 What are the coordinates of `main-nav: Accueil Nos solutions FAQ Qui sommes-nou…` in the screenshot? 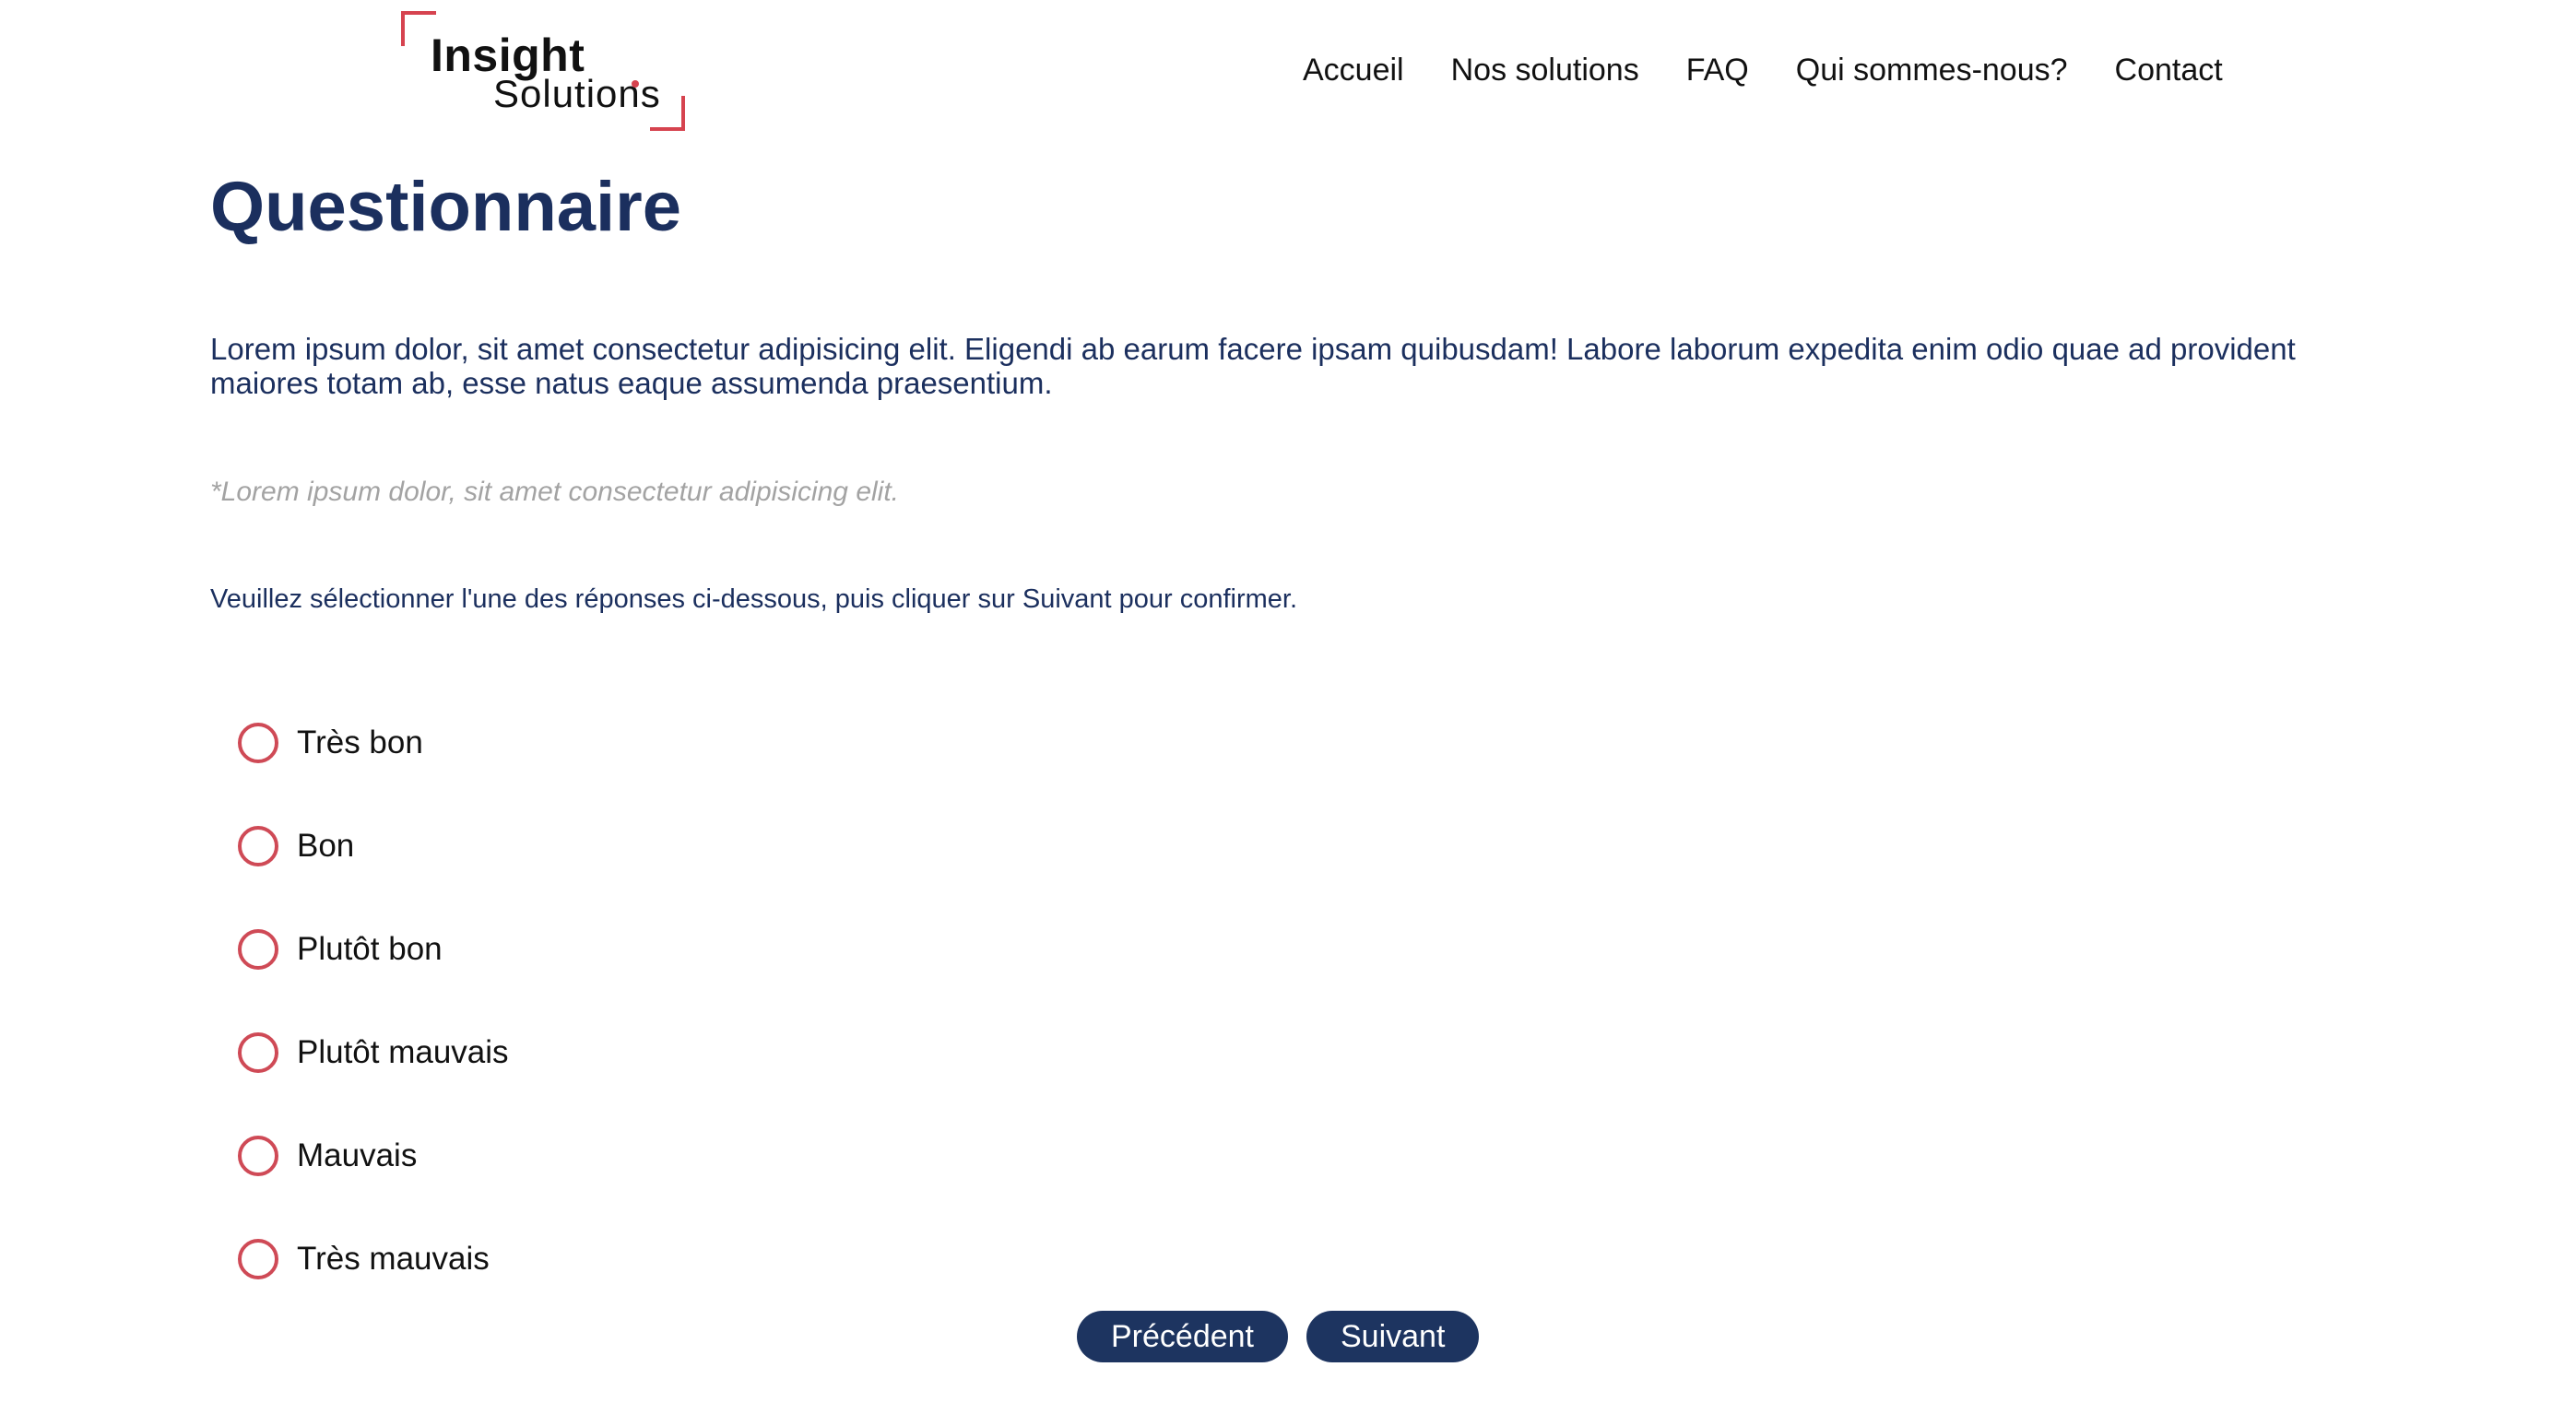 It's located at (1763, 70).